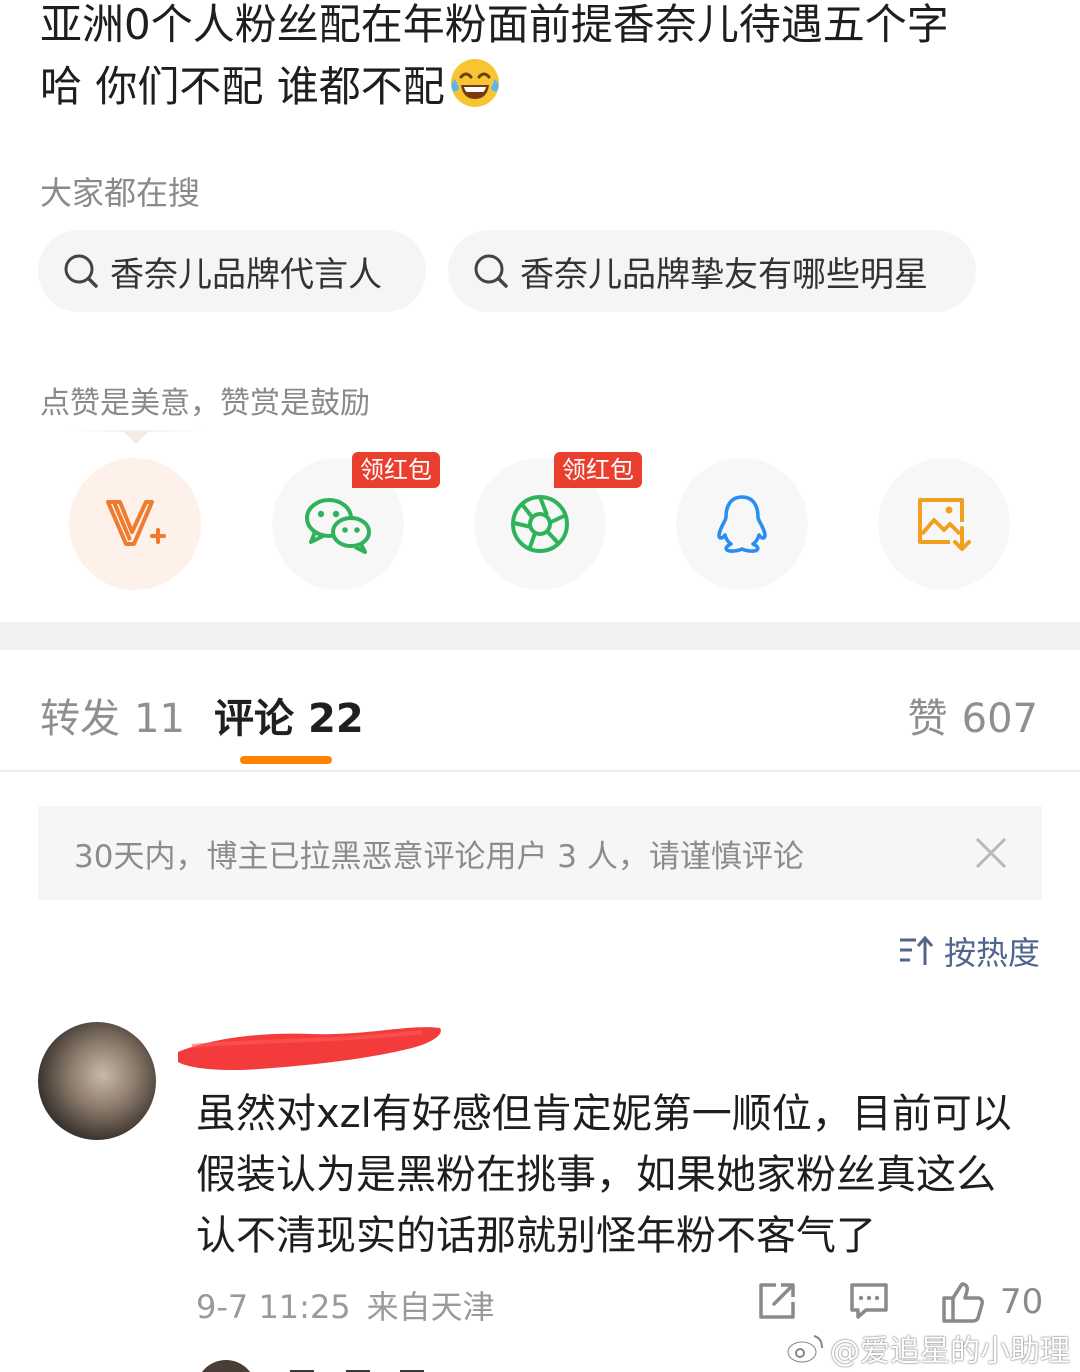 This screenshot has height=1372, width=1080. Describe the element at coordinates (991, 953) in the screenshot. I see `sort-label: 按热度` at that location.